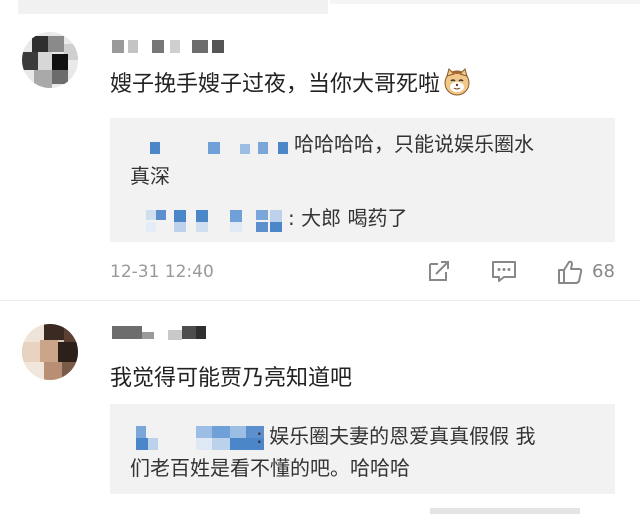 Image resolution: width=640 pixels, height=514 pixels. I want to click on reply-box: : 娱乐圈夫妻的恩爱真真假假 我 们老百姓是看不懂的吧。哈哈哈, so click(362, 449).